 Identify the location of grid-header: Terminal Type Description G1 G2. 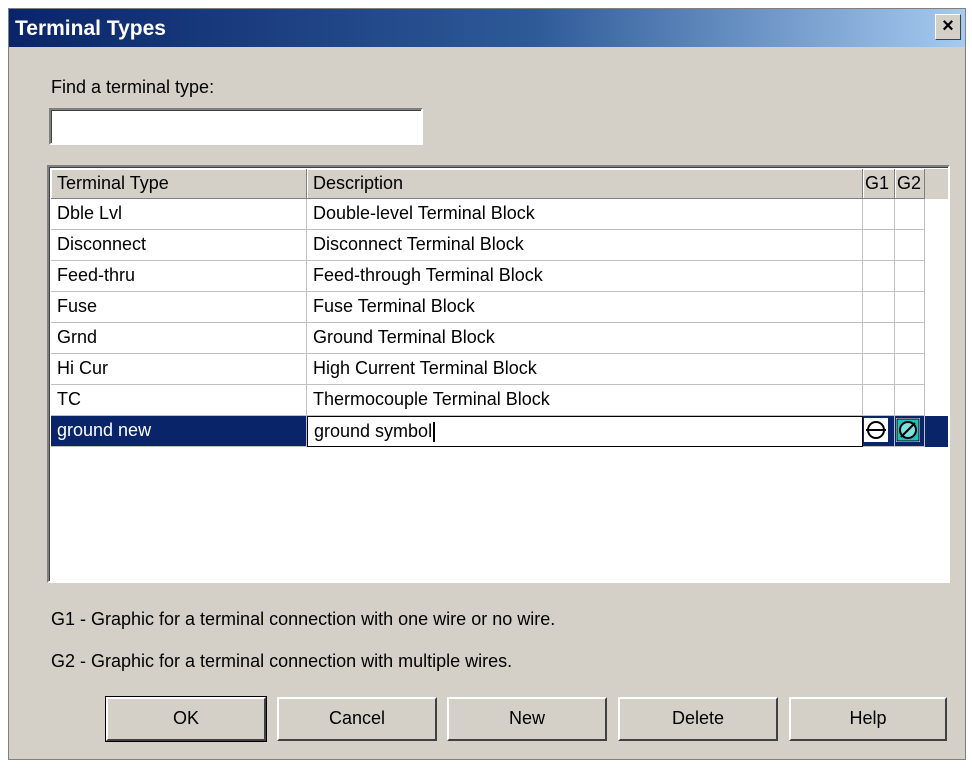
(488, 184).